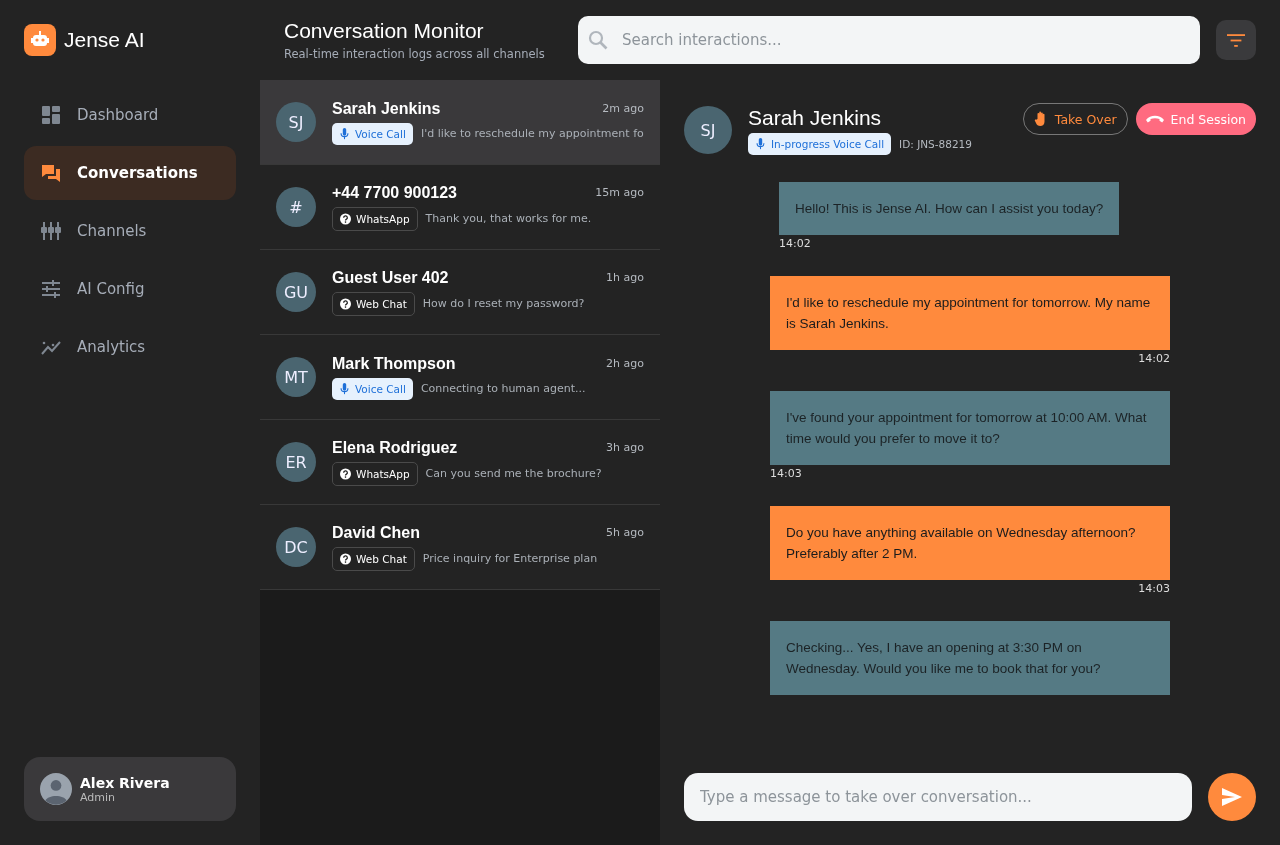 The width and height of the screenshot is (1280, 845). Describe the element at coordinates (460, 462) in the screenshot. I see `conversation-item: ER Elena Rodriguez 3h ago WhatsApp Can you send me the brochure?` at that location.